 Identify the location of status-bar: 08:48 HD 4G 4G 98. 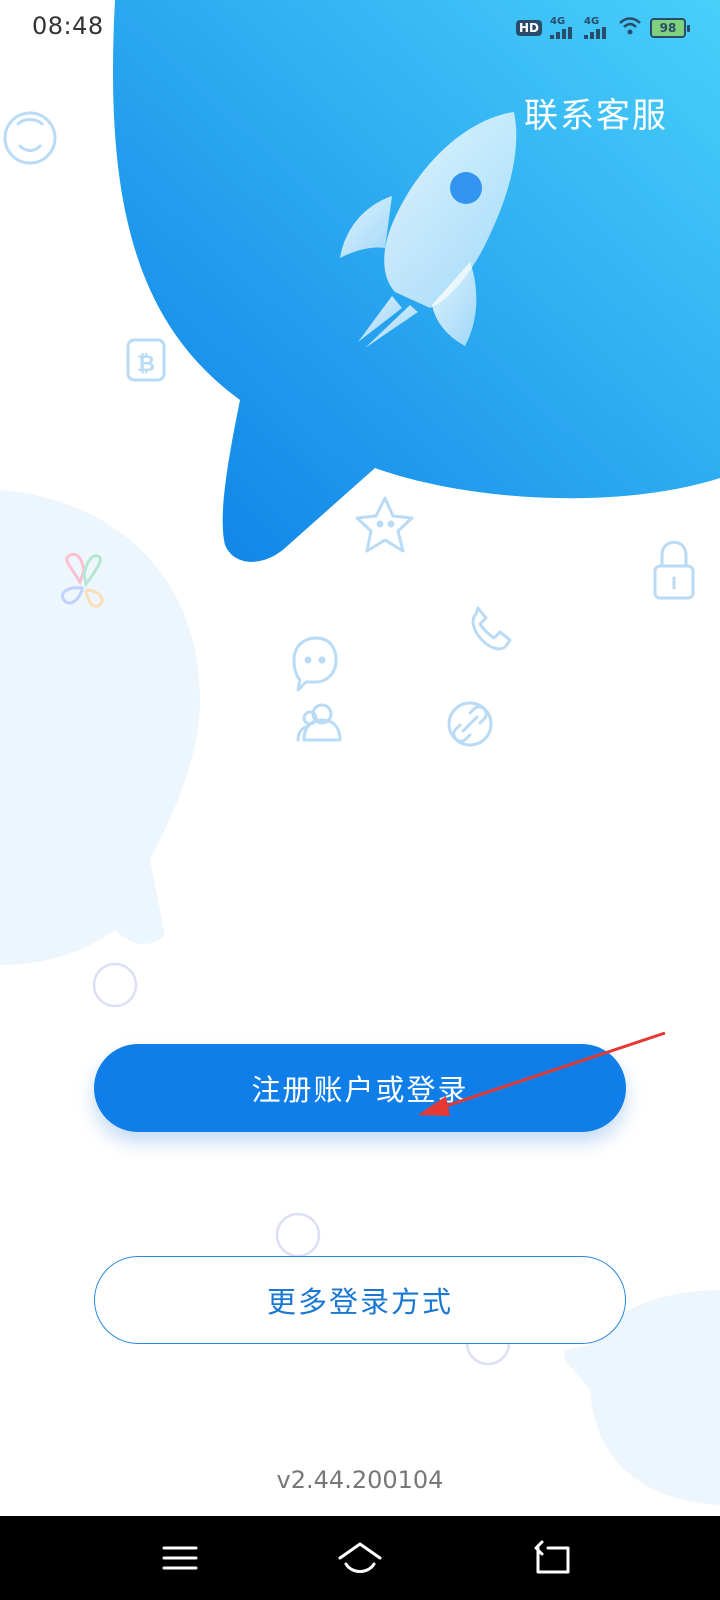
(360, 28).